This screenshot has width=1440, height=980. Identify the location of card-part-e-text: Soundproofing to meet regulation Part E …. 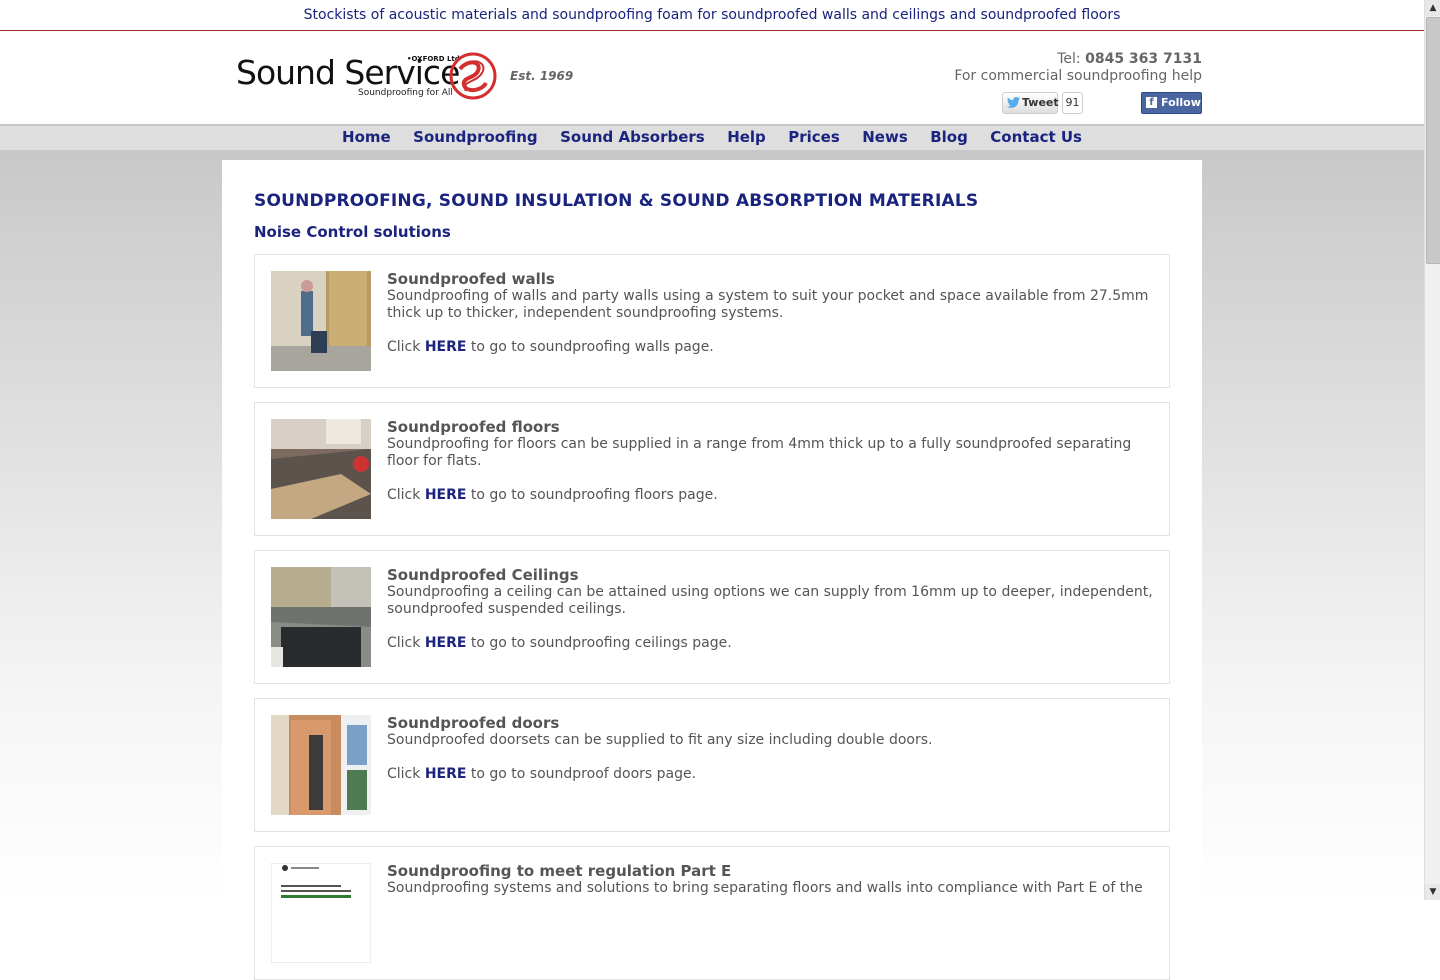
(772, 880).